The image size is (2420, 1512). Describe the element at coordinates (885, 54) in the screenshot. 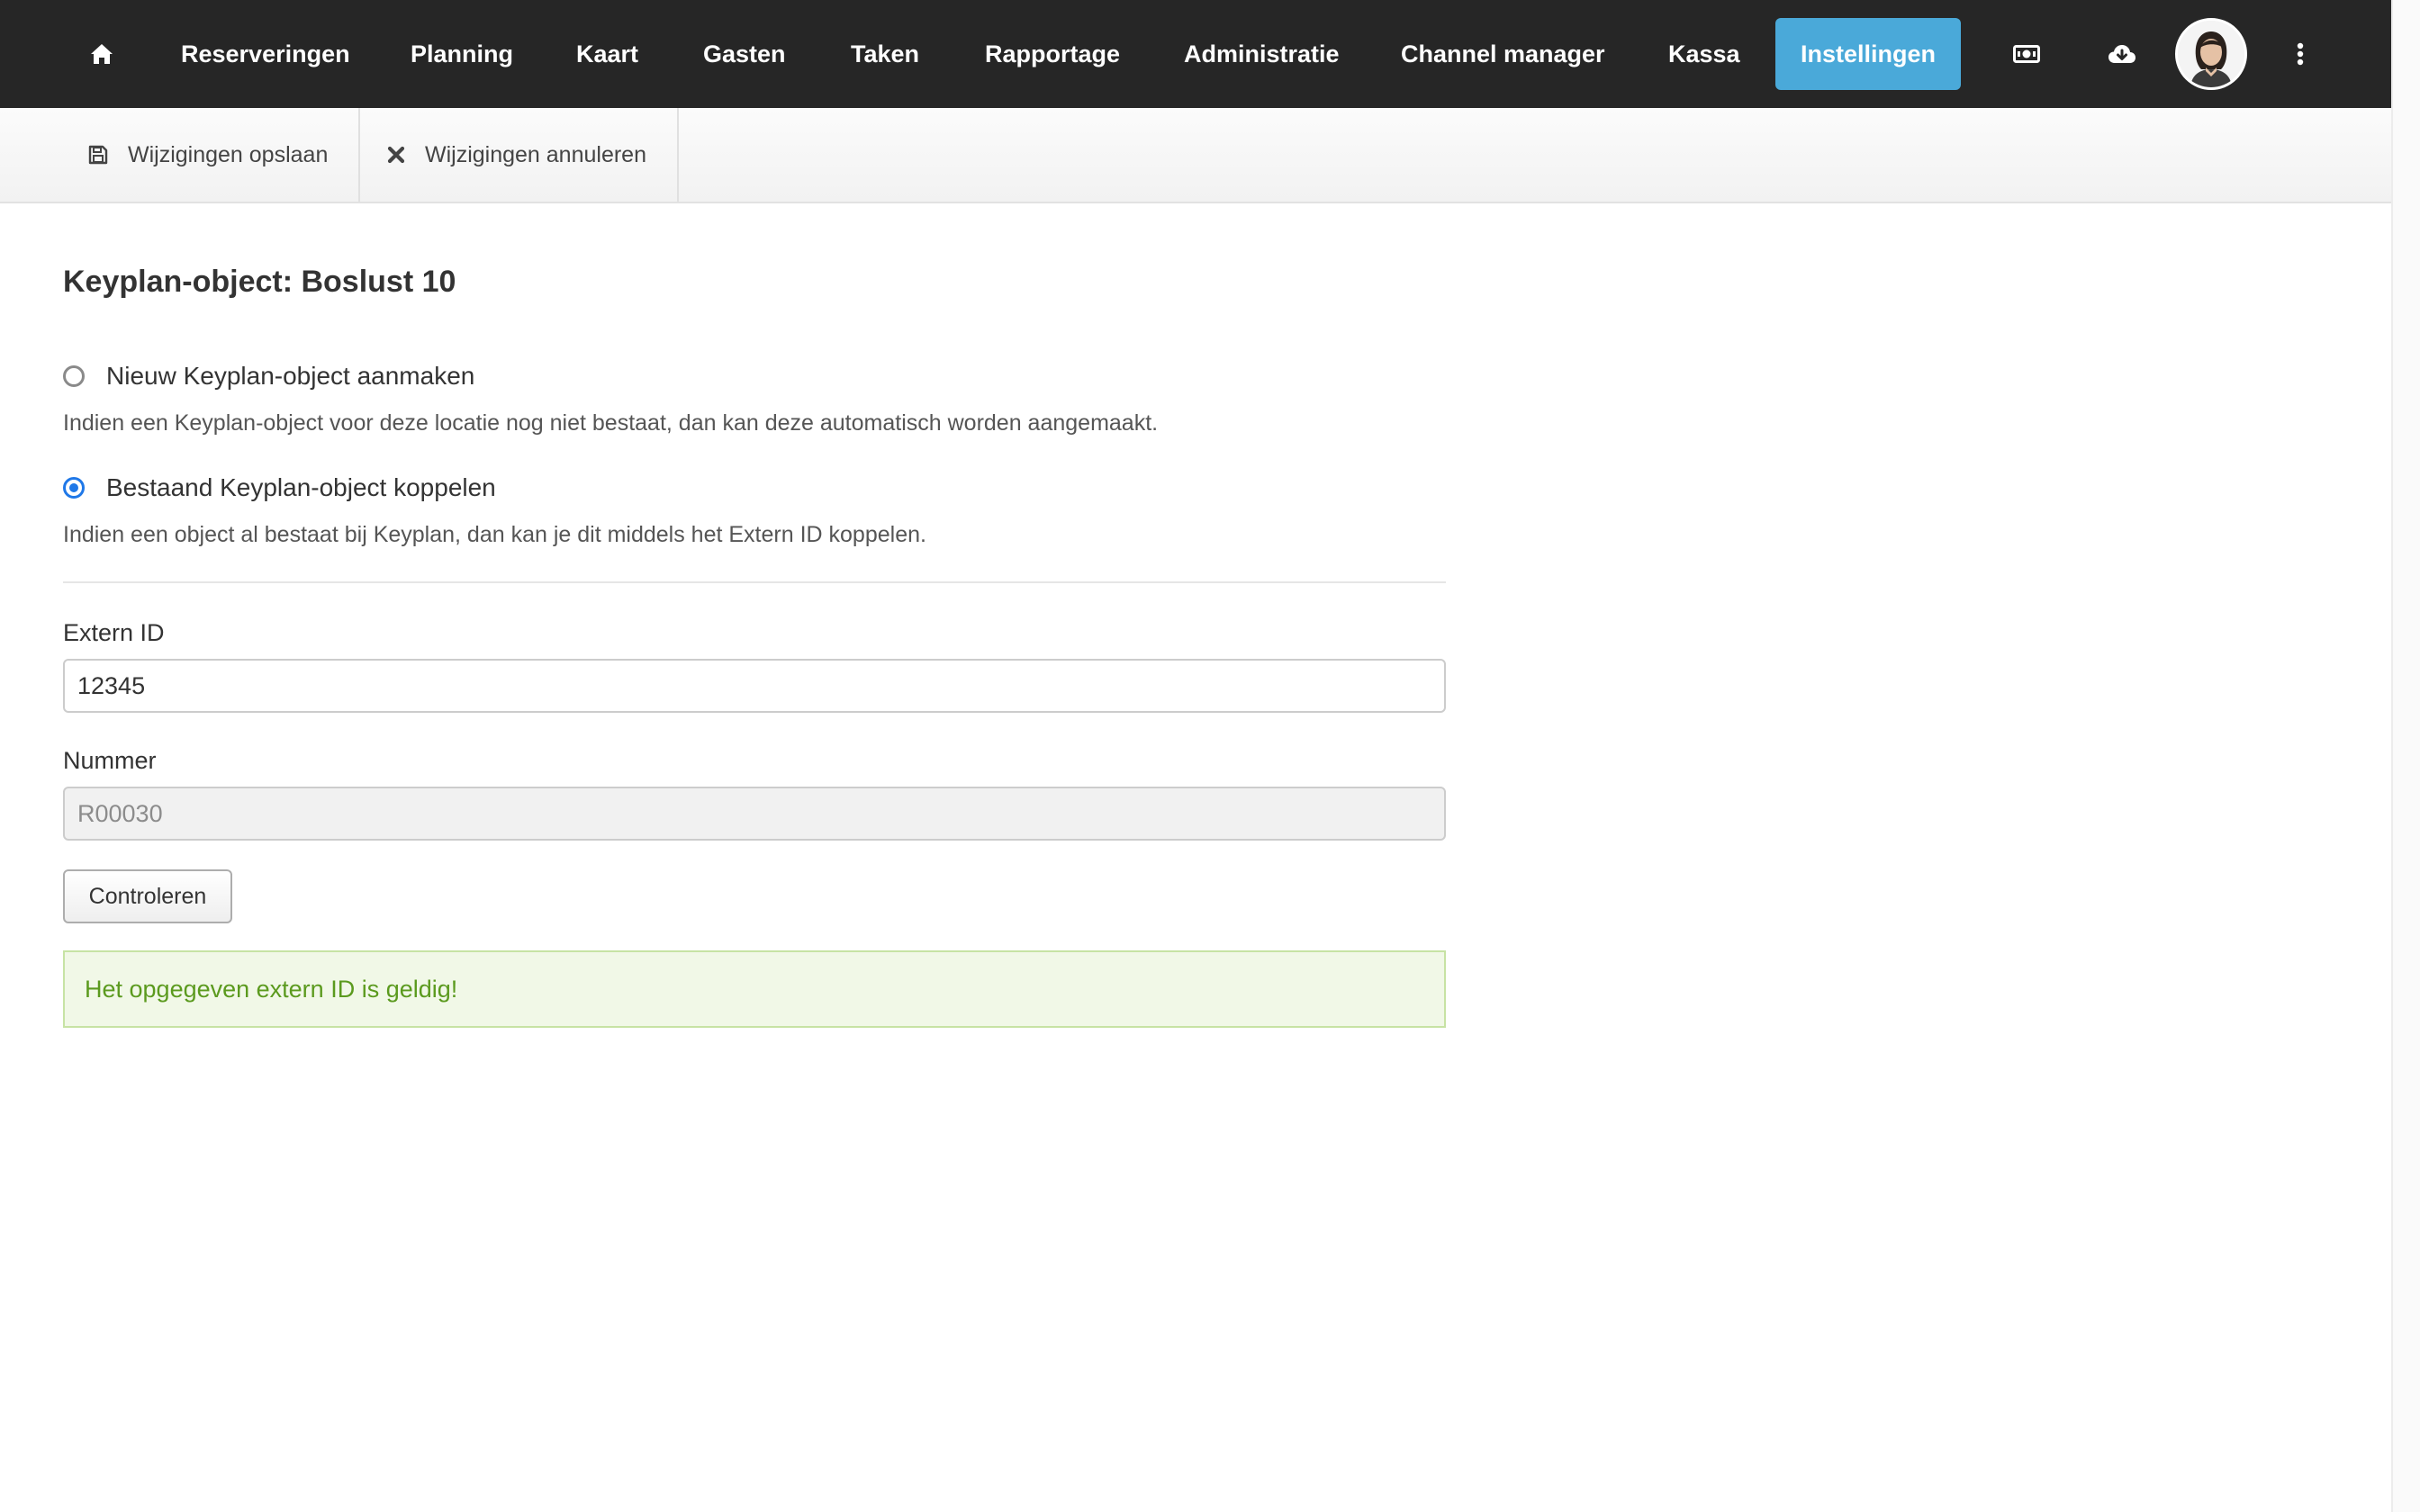

I see `nav-item-taken: Taken` at that location.